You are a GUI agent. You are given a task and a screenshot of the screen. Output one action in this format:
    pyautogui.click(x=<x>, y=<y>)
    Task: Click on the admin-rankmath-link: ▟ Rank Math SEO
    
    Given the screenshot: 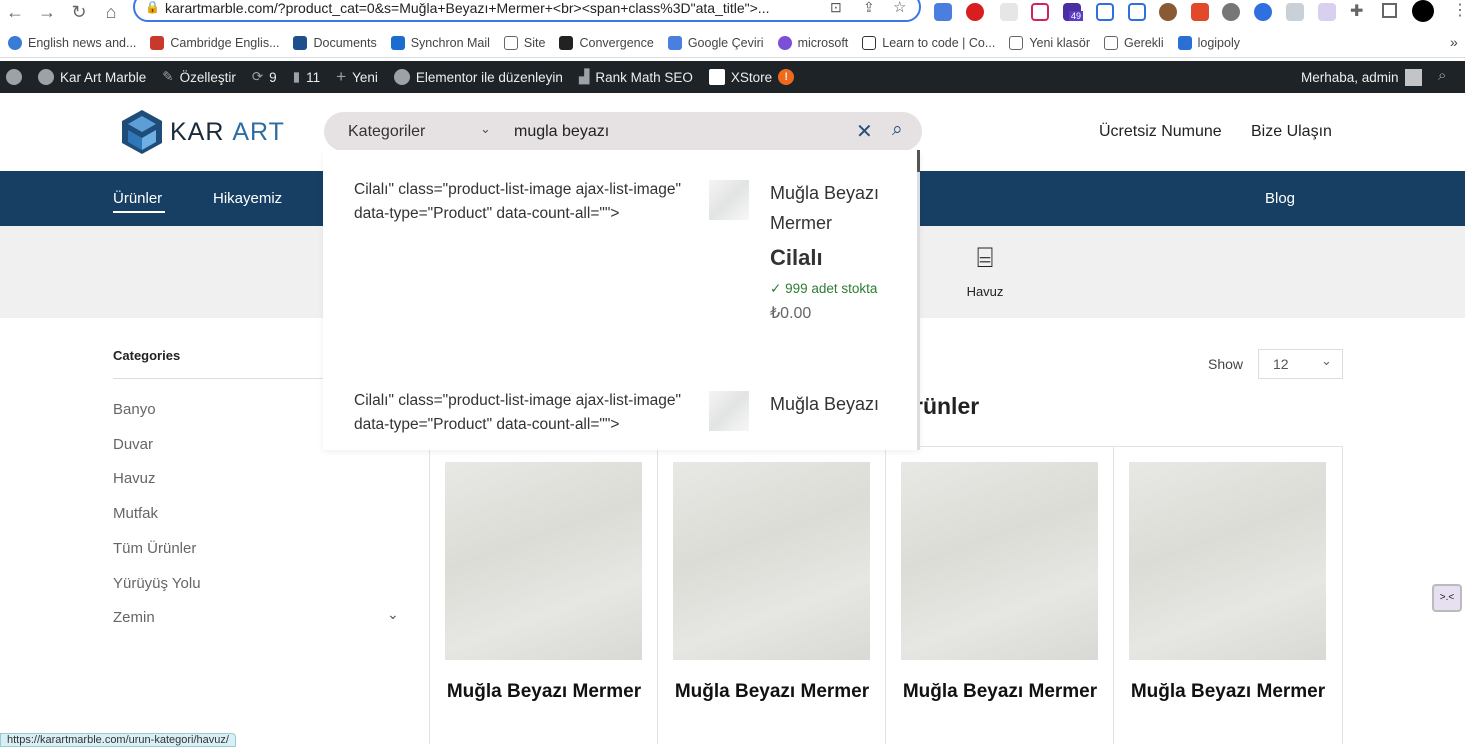 What is the action you would take?
    pyautogui.click(x=636, y=77)
    